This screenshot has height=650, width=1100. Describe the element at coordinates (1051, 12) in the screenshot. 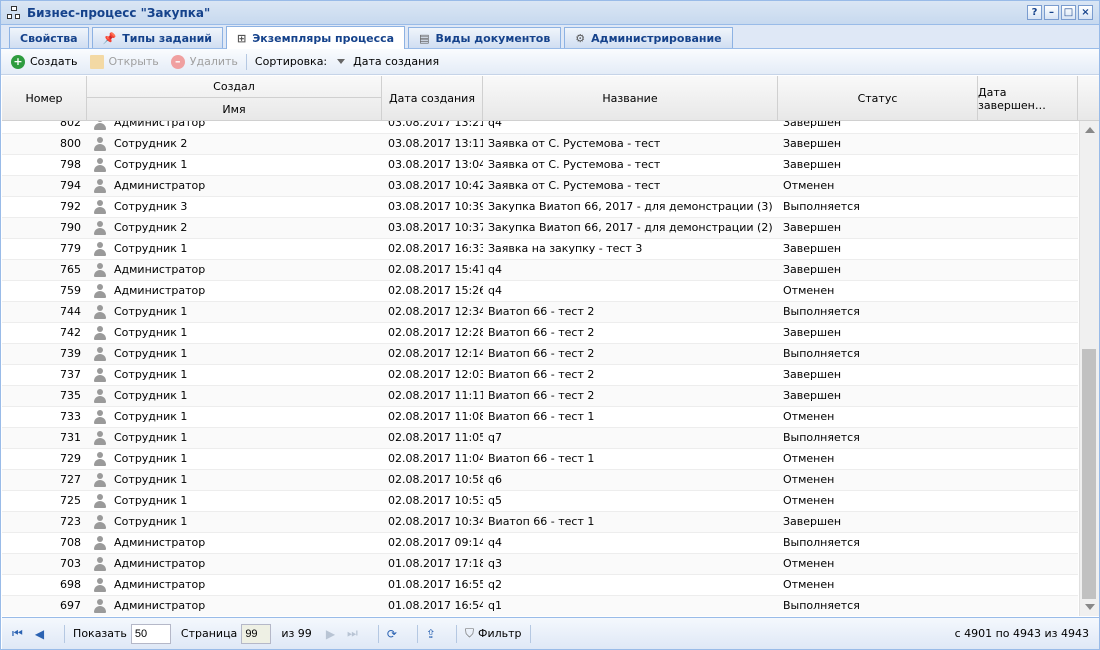

I see `minimize-button: –` at that location.